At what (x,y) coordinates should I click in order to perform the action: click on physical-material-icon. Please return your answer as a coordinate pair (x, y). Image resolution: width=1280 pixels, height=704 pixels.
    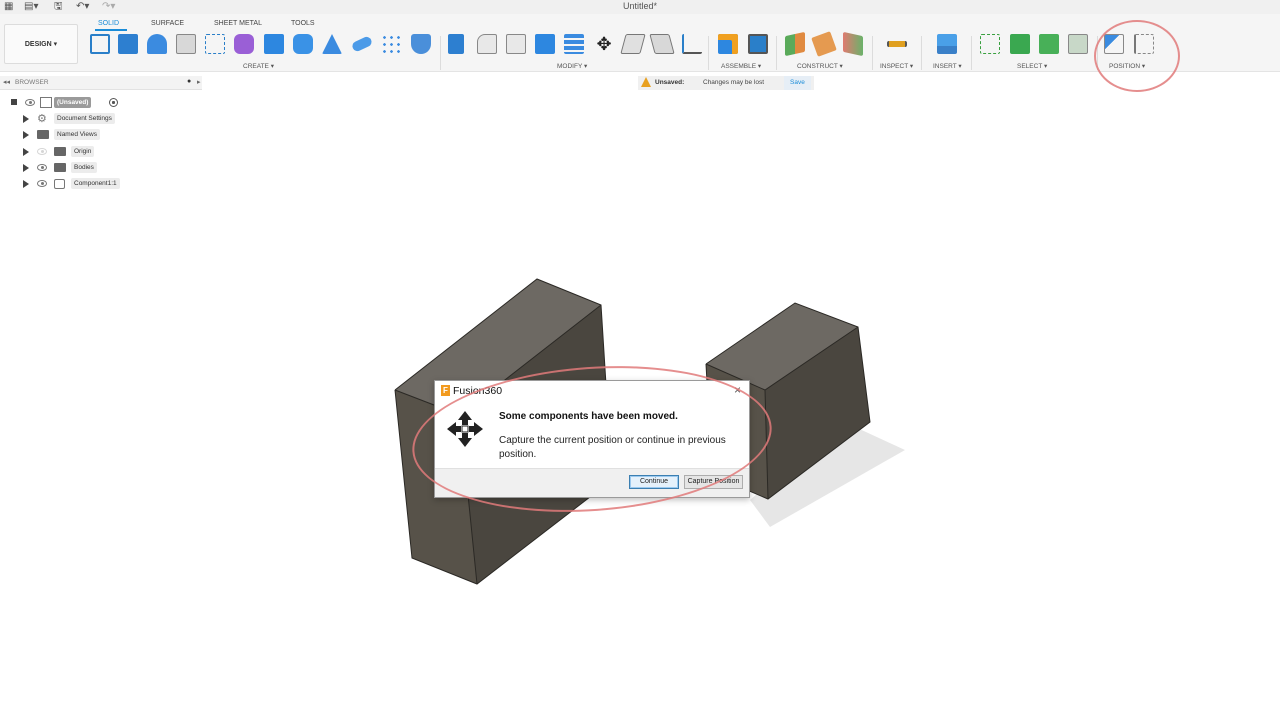
    Looking at the image, I should click on (692, 44).